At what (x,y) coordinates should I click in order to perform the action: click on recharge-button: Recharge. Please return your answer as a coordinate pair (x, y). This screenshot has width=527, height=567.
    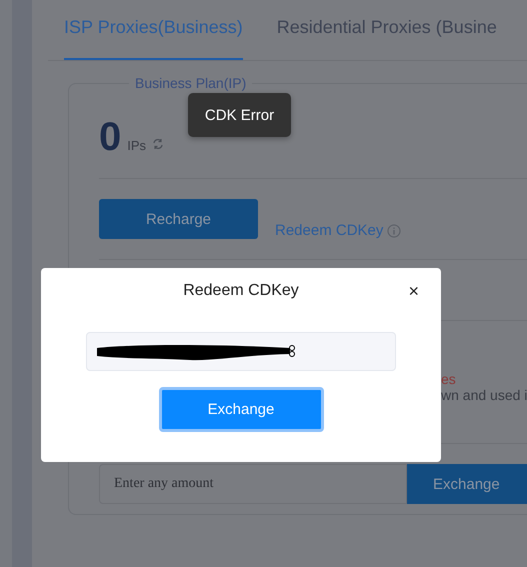
    Looking at the image, I should click on (178, 219).